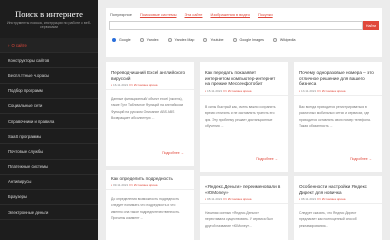  What do you see at coordinates (17, 197) in the screenshot?
I see `sidebar-item-label: Браузеры` at bounding box center [17, 197].